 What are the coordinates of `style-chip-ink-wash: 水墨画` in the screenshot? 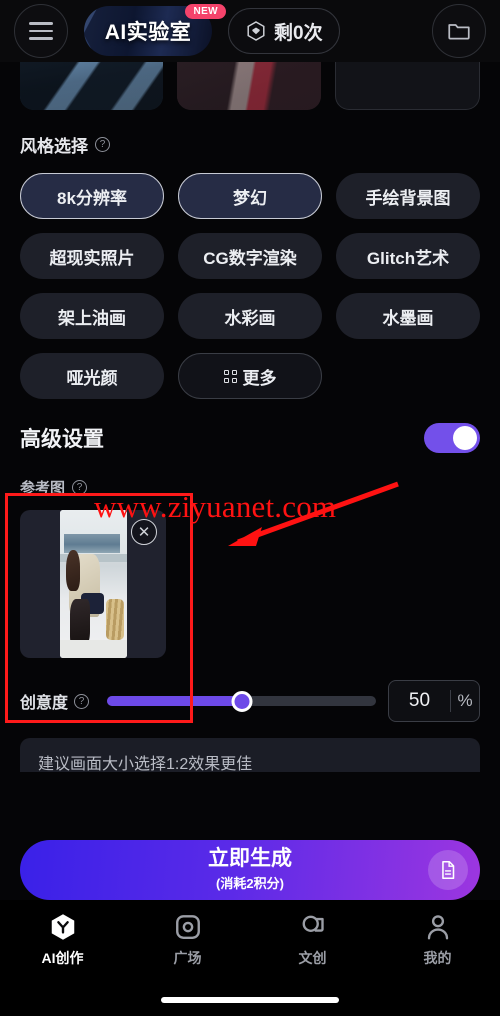 It's located at (408, 316).